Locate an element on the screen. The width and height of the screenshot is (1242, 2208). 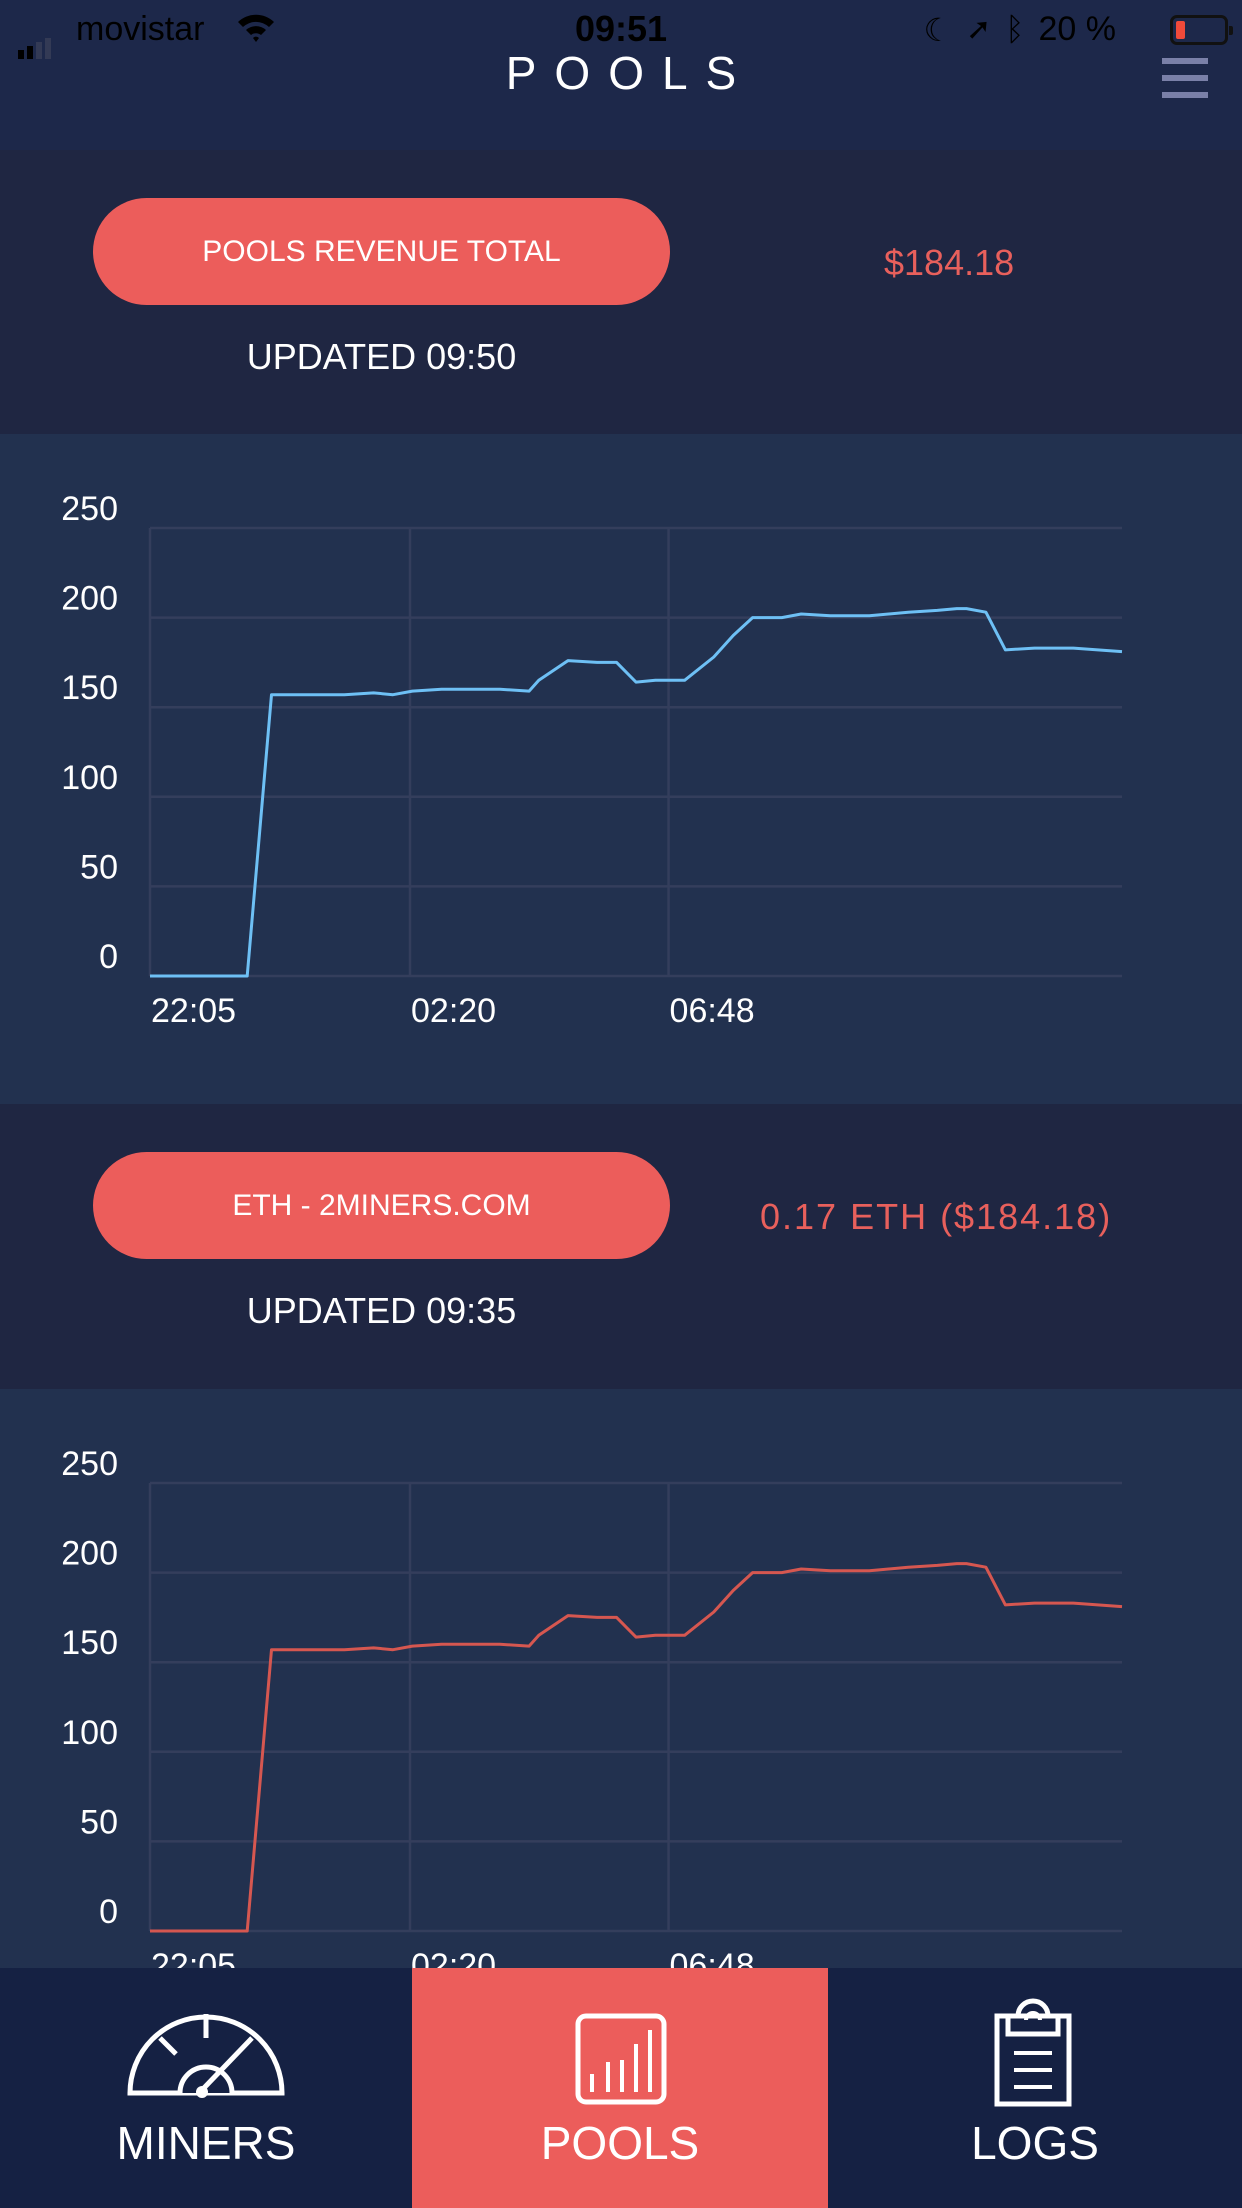
pools-revenue-total-button: POOLS REVENUE TOTAL is located at coordinates (381, 251).